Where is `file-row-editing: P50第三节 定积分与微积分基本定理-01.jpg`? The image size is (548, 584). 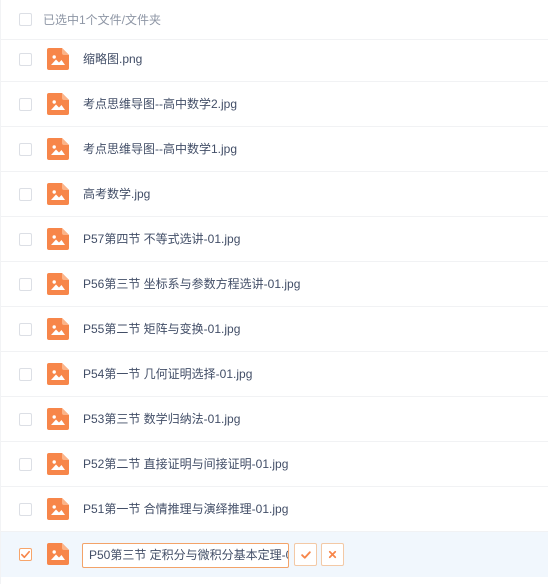 file-row-editing: P50第三节 定积分与微积分基本定理-01.jpg is located at coordinates (274, 554).